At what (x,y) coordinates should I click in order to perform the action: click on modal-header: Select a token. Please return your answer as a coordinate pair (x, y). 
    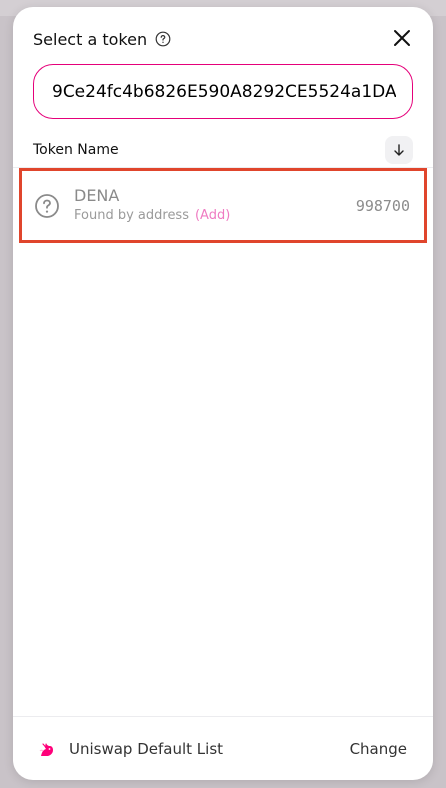
    Looking at the image, I should click on (223, 39).